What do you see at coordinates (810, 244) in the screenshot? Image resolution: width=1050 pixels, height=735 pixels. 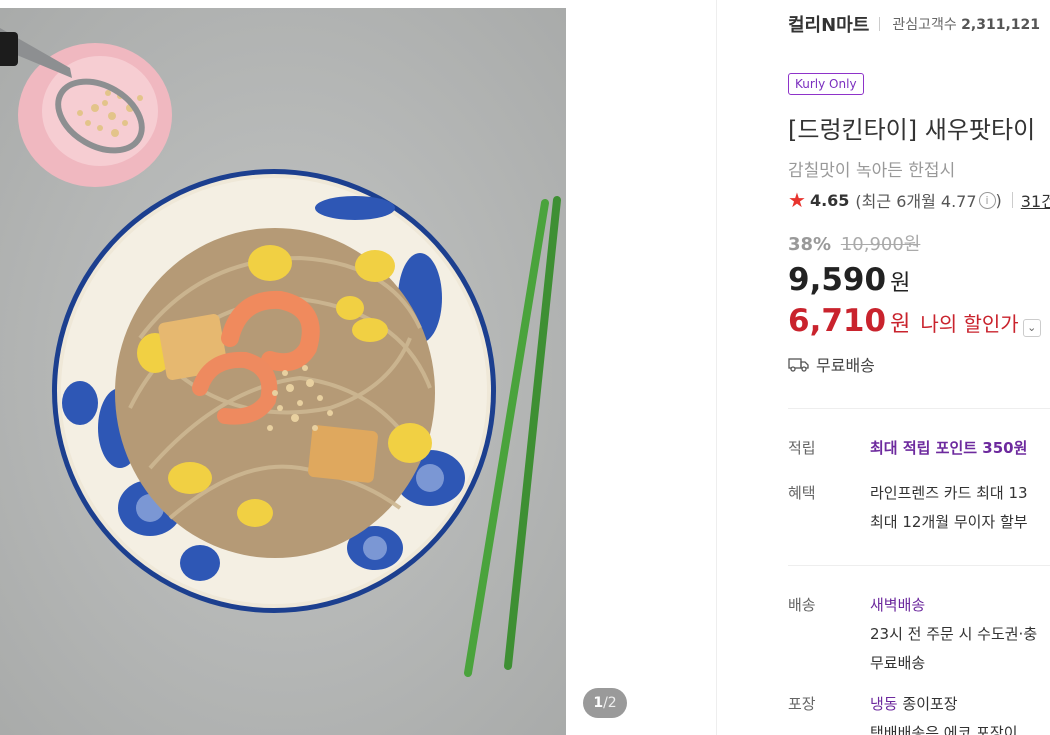 I see `discount-rate: 38%` at bounding box center [810, 244].